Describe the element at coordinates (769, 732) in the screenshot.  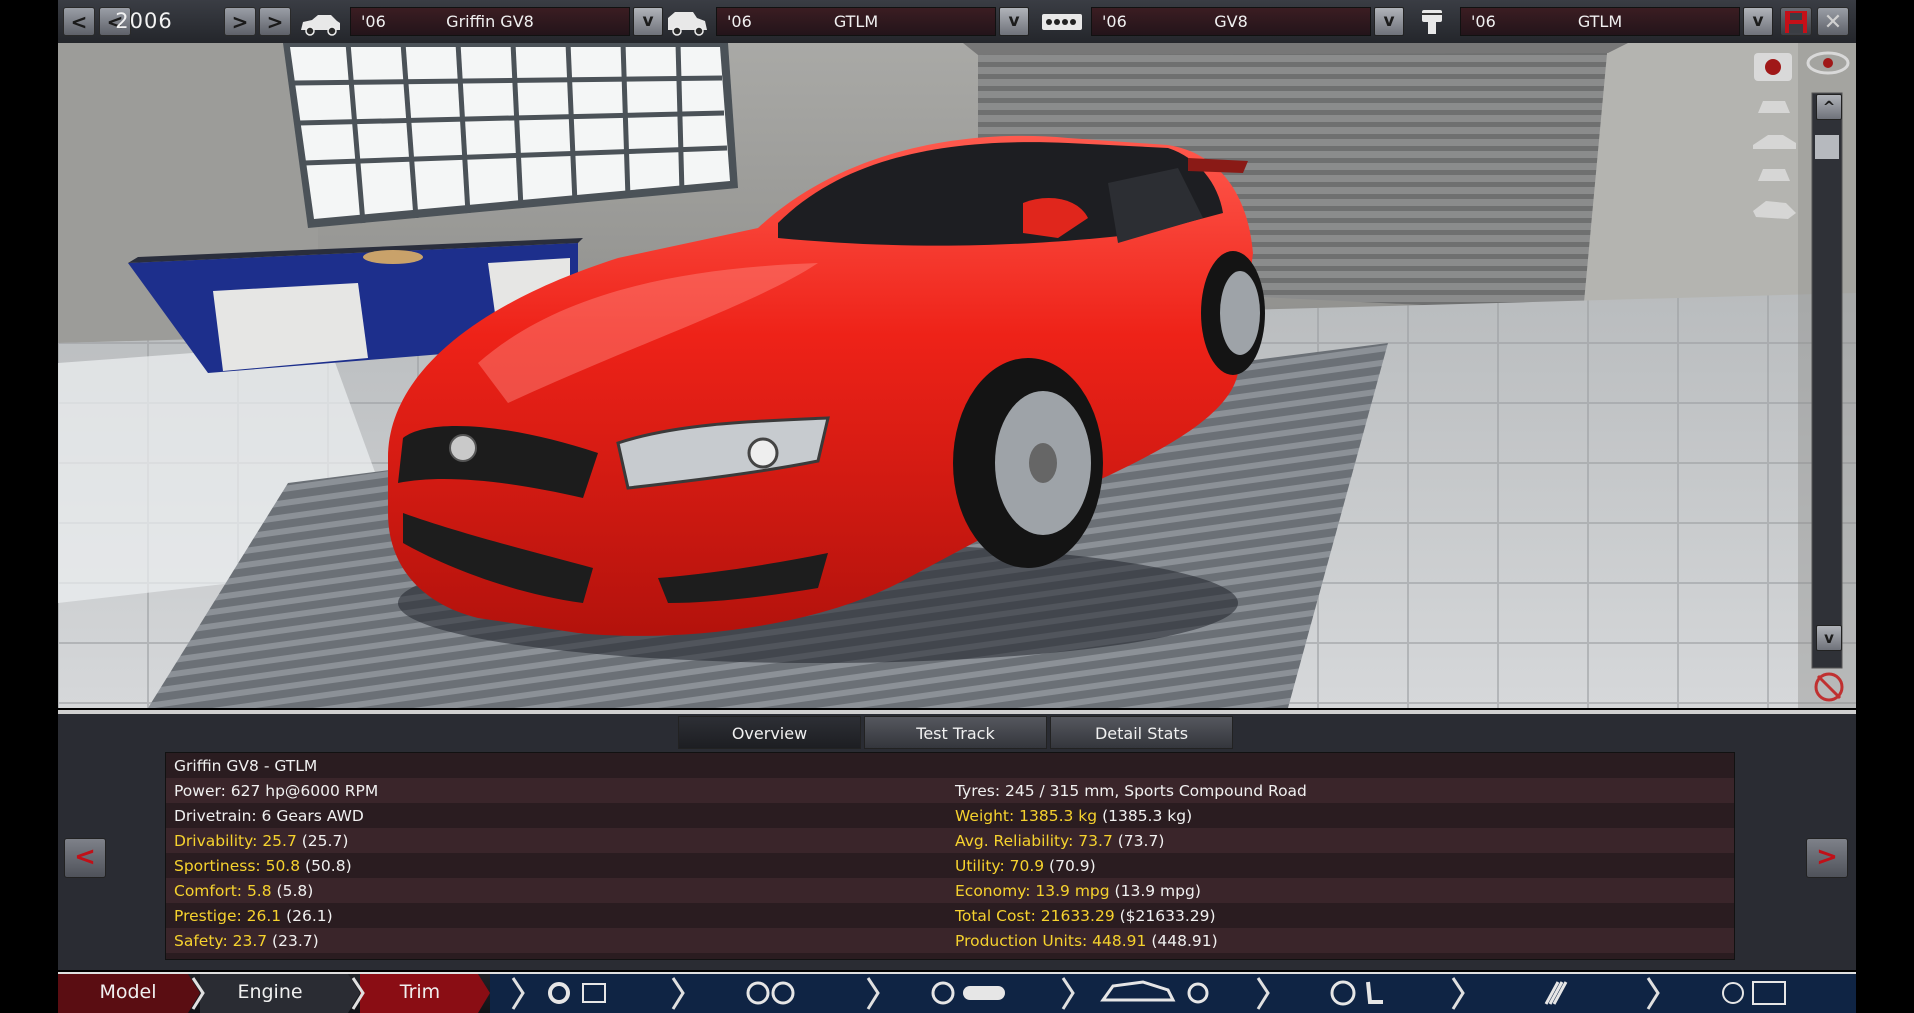
I see `tab-overview: Overview` at that location.